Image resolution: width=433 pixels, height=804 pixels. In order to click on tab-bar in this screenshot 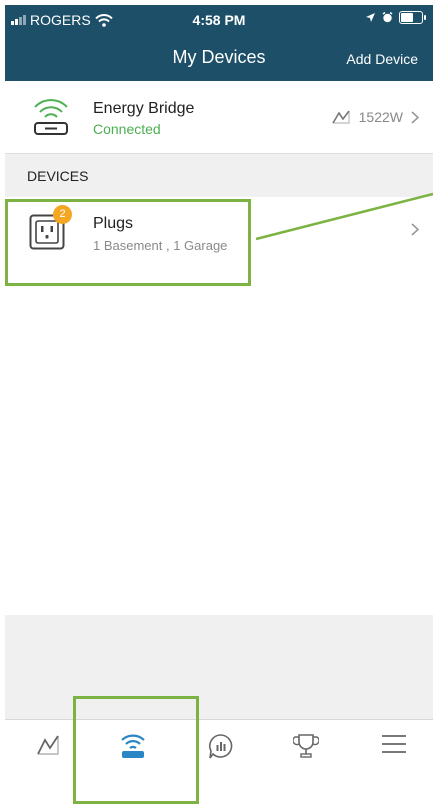, I will do `click(219, 748)`.